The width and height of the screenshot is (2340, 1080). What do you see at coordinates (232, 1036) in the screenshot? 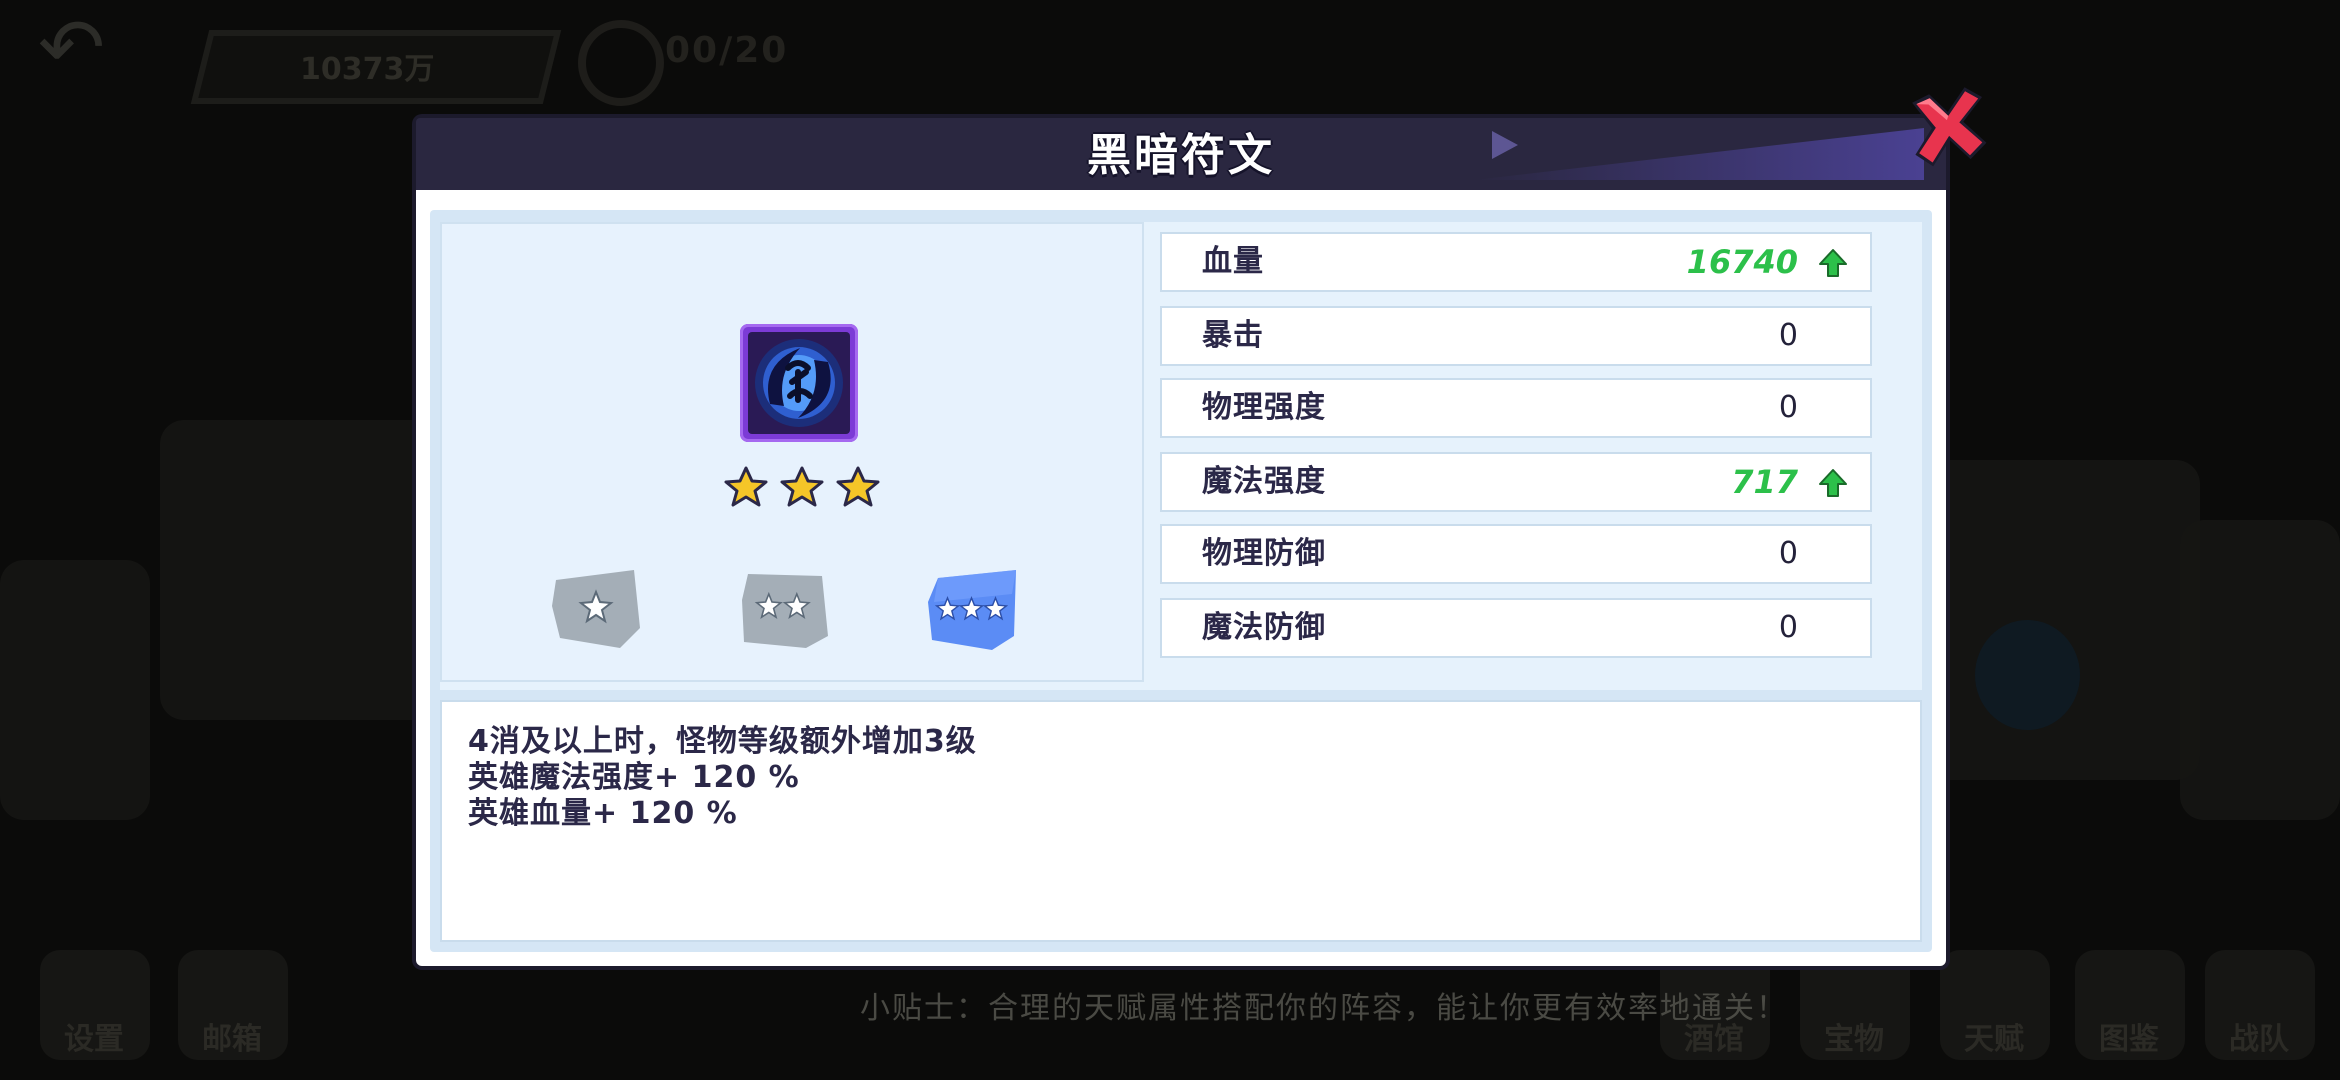
I see `nav-label: 邮箱` at bounding box center [232, 1036].